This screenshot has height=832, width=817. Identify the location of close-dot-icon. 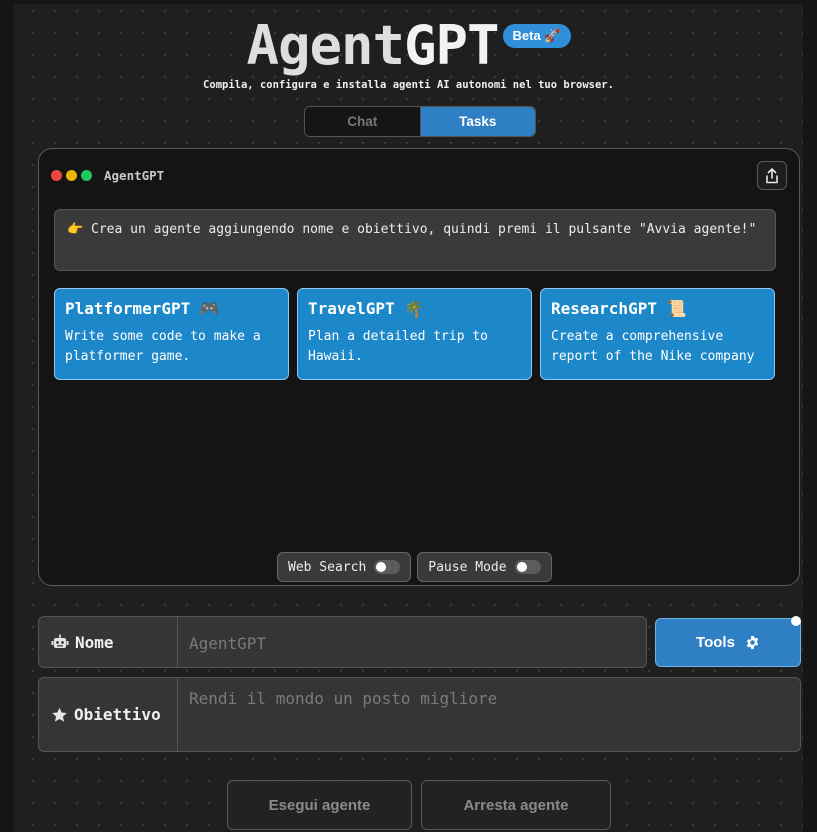
(56, 175).